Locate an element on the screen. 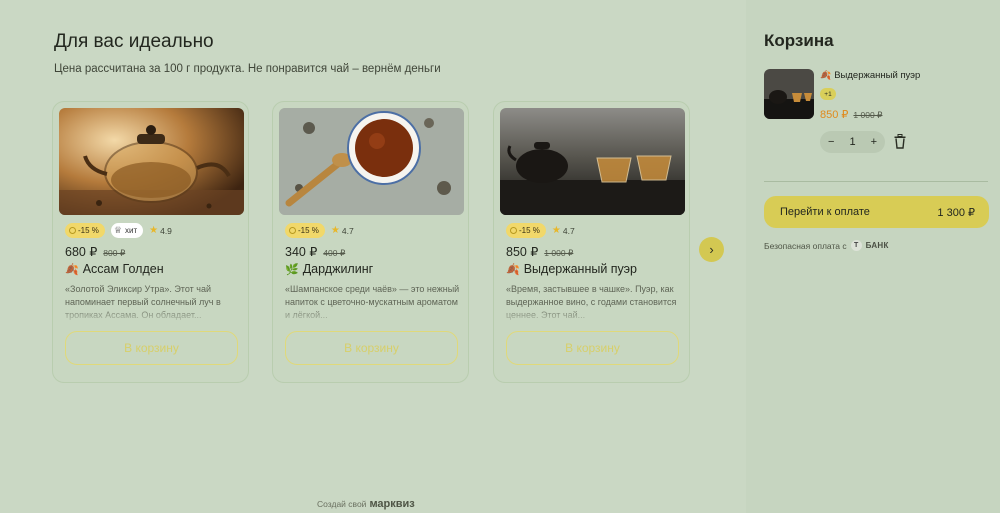 The width and height of the screenshot is (1000, 513). cart-item-image is located at coordinates (789, 94).